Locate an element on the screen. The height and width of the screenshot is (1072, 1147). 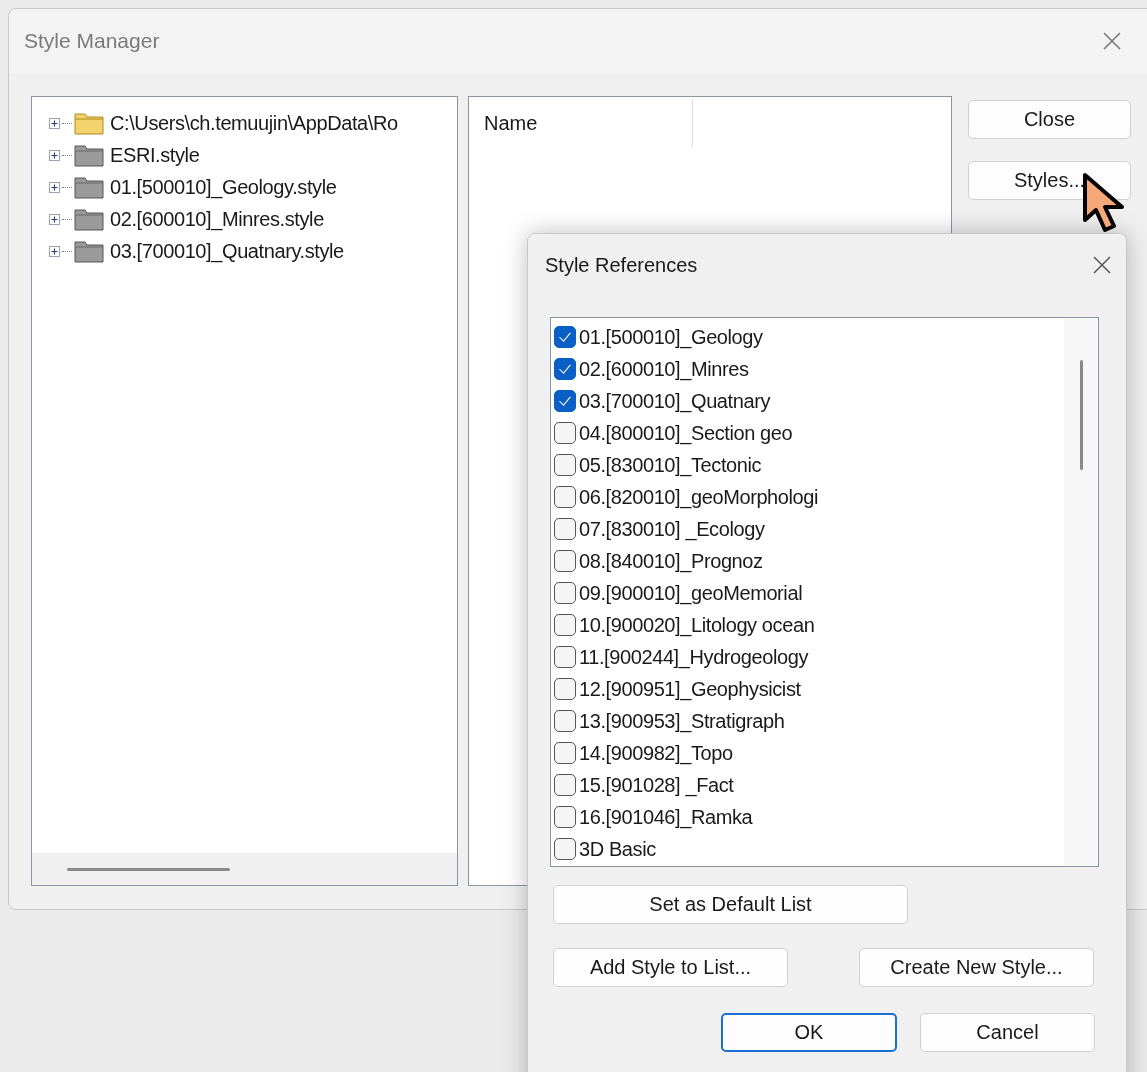
style-item: 13.[900953]_Stratigraph is located at coordinates (682, 721).